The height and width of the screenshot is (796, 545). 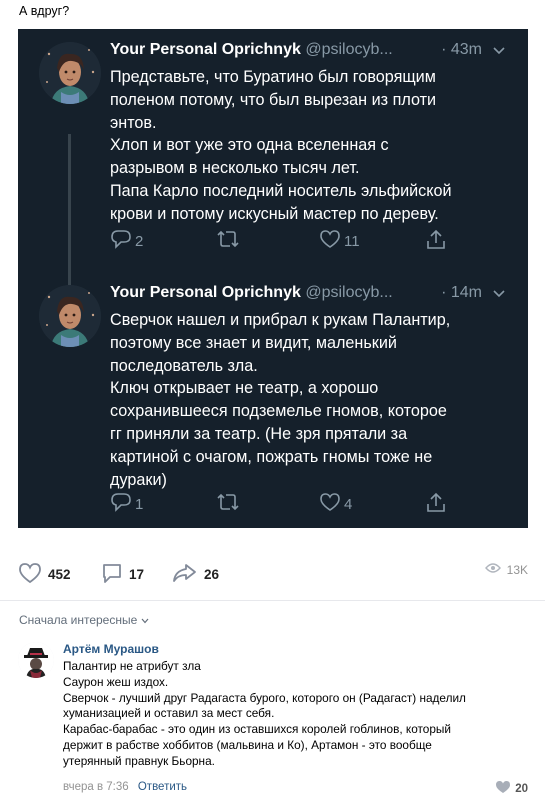 What do you see at coordinates (273, 77) in the screenshot?
I see `tweet-line: Представьте, что Буратино был говорящим` at bounding box center [273, 77].